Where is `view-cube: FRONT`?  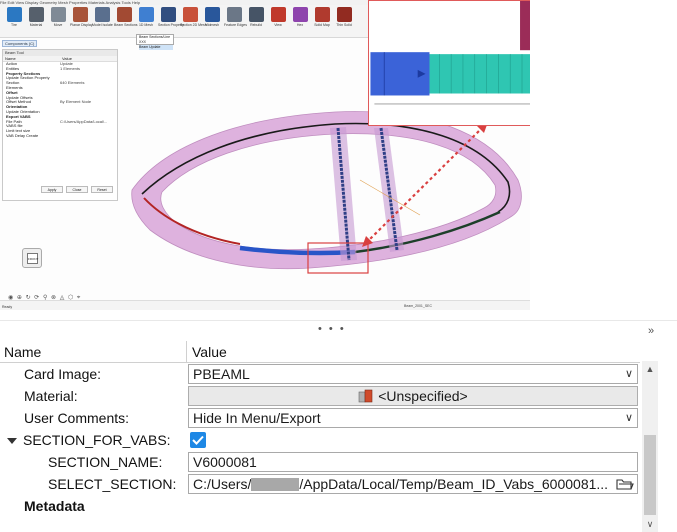
view-cube: FRONT is located at coordinates (32, 258).